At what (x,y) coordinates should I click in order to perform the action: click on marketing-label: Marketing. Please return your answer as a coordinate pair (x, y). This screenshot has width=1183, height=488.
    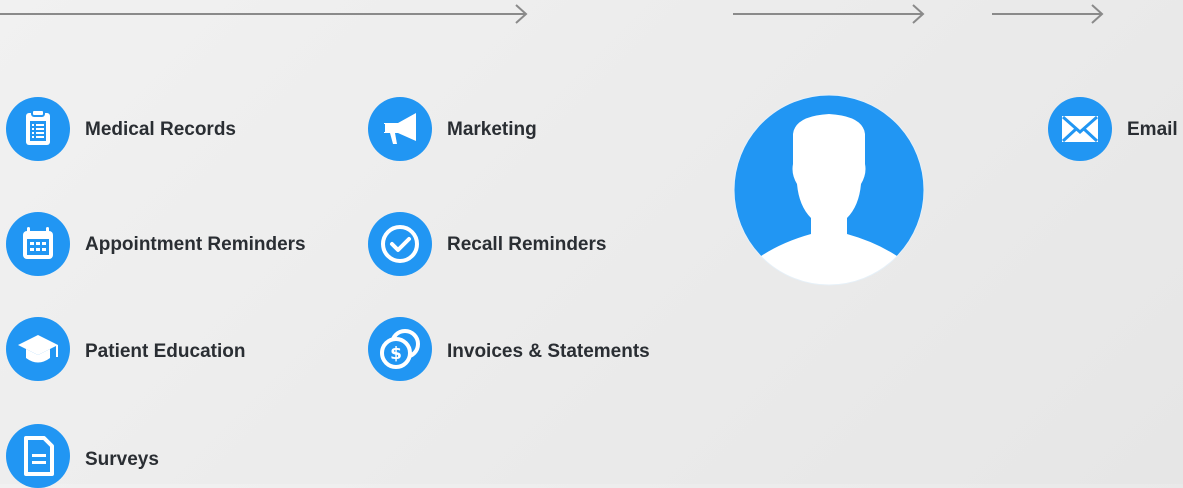
    Looking at the image, I should click on (492, 129).